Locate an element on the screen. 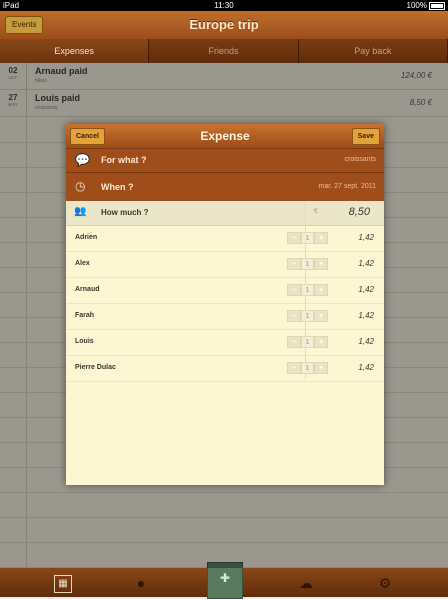 This screenshot has width=448, height=599. person-name: Farah is located at coordinates (85, 315).